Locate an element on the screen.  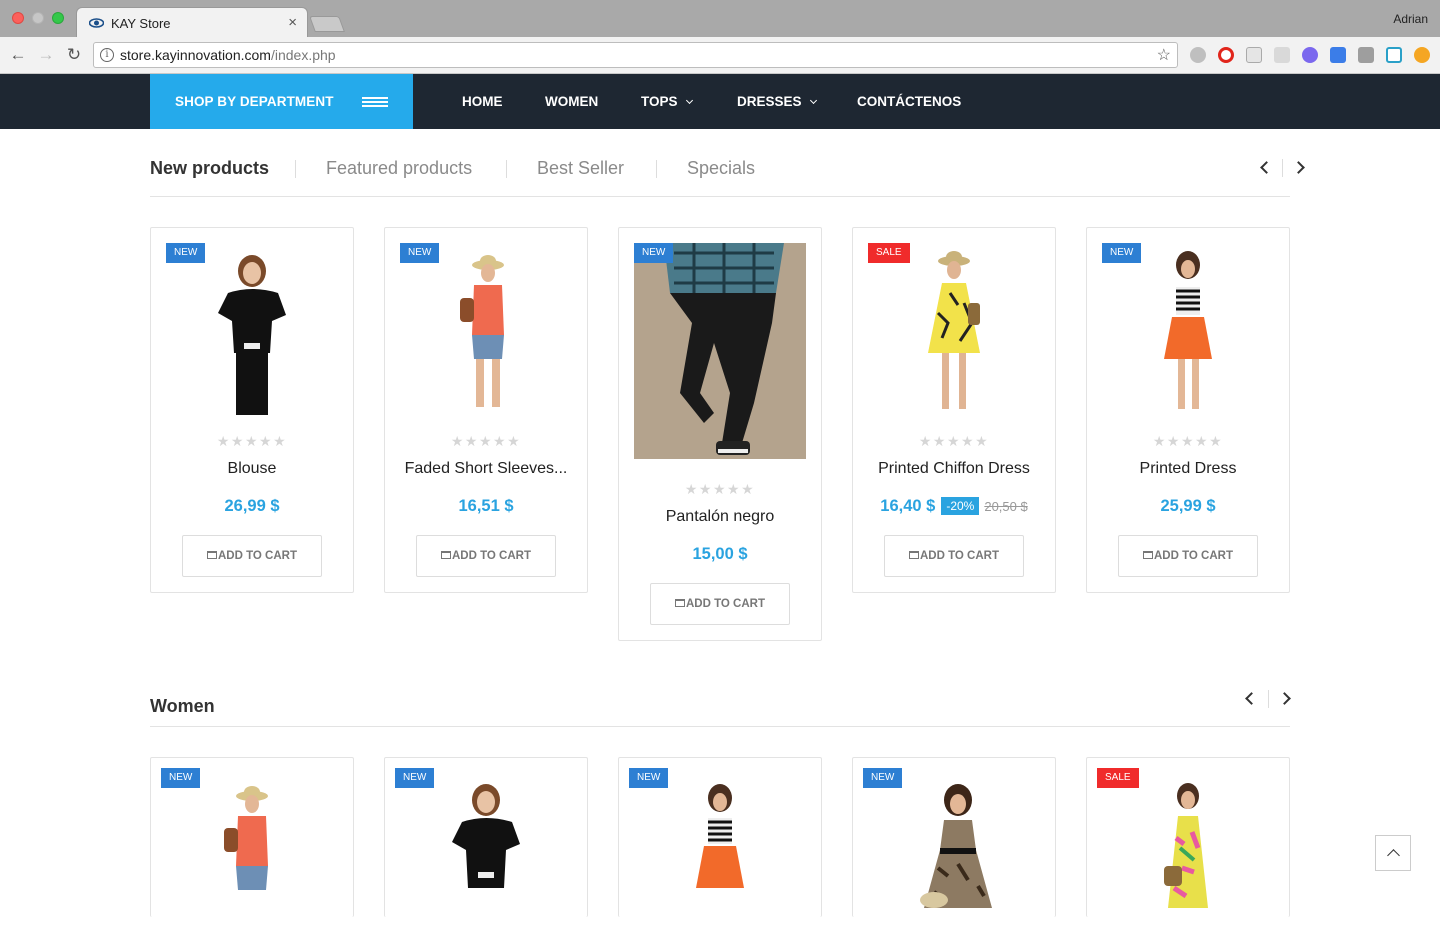
maximize-window-button is located at coordinates (58, 18).